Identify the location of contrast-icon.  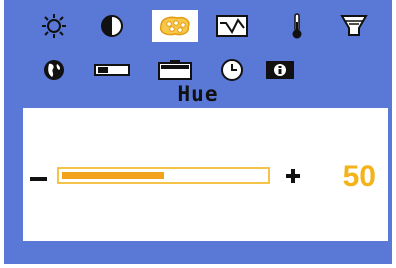
(112, 26).